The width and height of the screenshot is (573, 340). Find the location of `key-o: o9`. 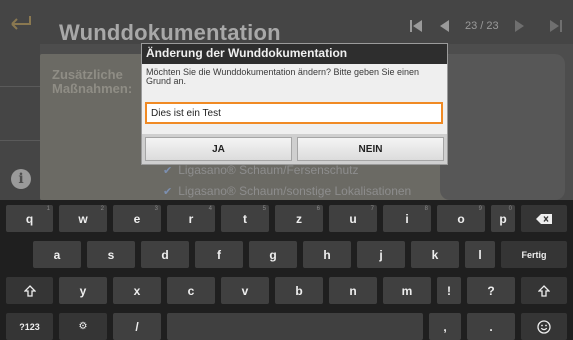

key-o: o9 is located at coordinates (461, 218).